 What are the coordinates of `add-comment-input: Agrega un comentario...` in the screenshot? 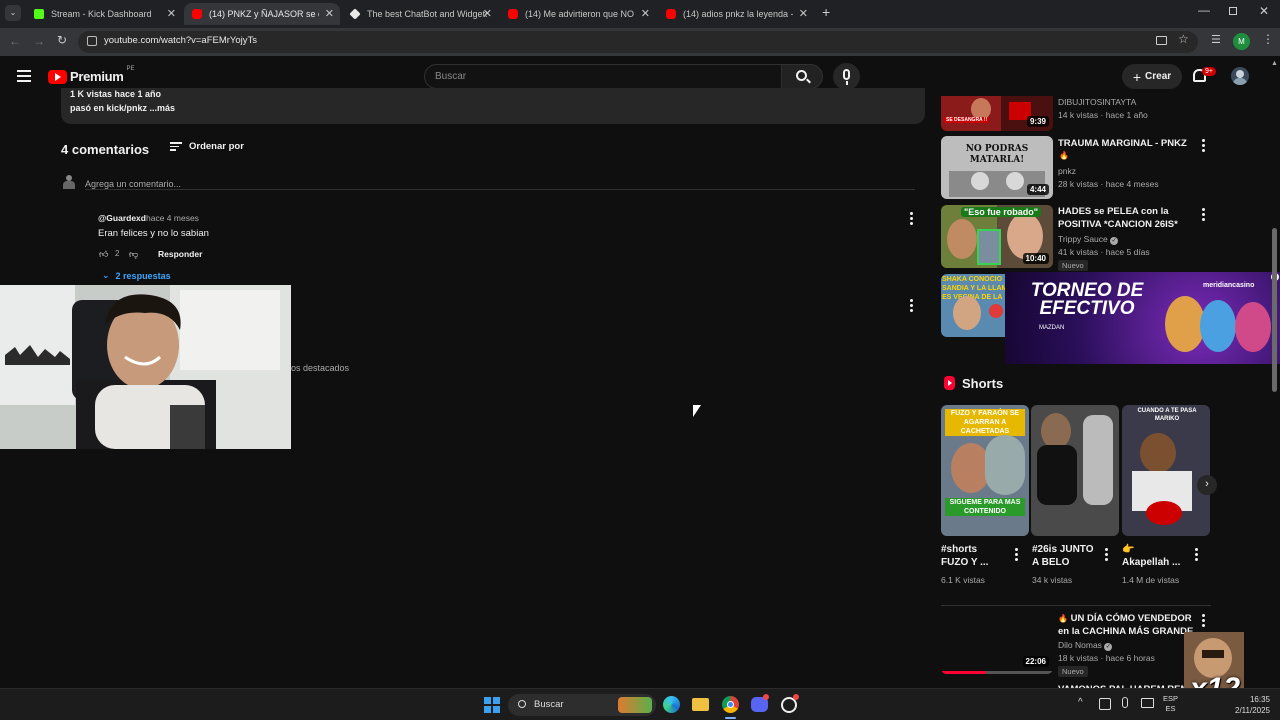 It's located at (500, 182).